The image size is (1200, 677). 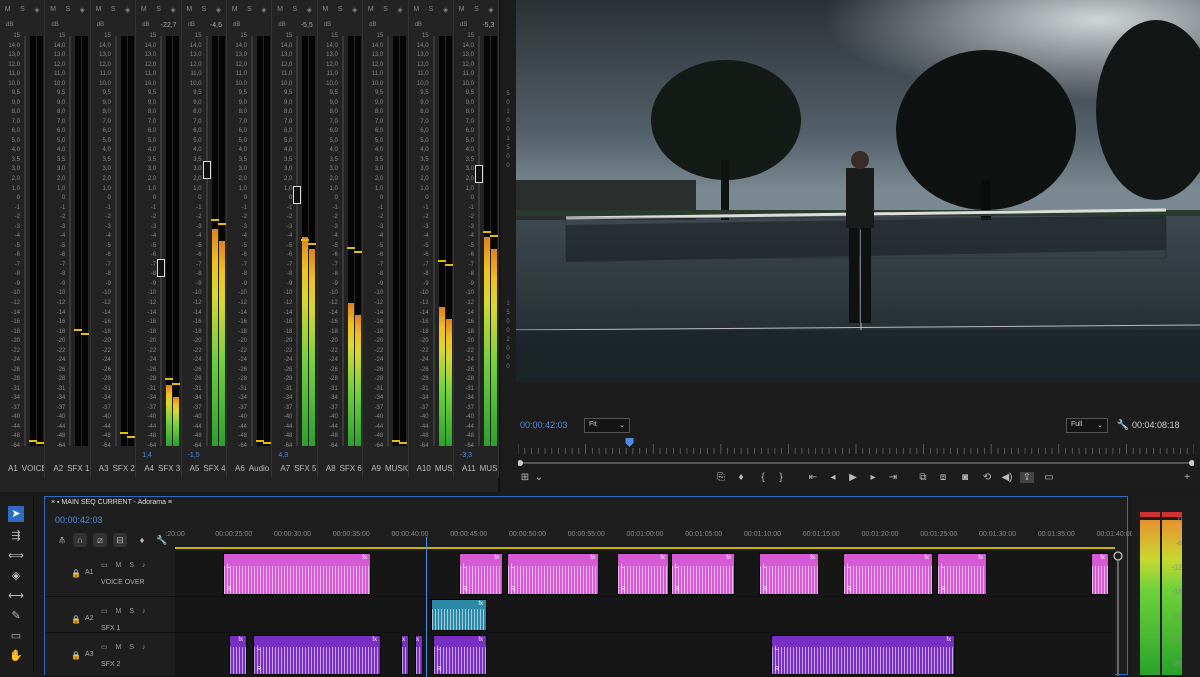 What do you see at coordinates (607, 425) in the screenshot?
I see `zoom-level-dropdown: Fit ⌄` at bounding box center [607, 425].